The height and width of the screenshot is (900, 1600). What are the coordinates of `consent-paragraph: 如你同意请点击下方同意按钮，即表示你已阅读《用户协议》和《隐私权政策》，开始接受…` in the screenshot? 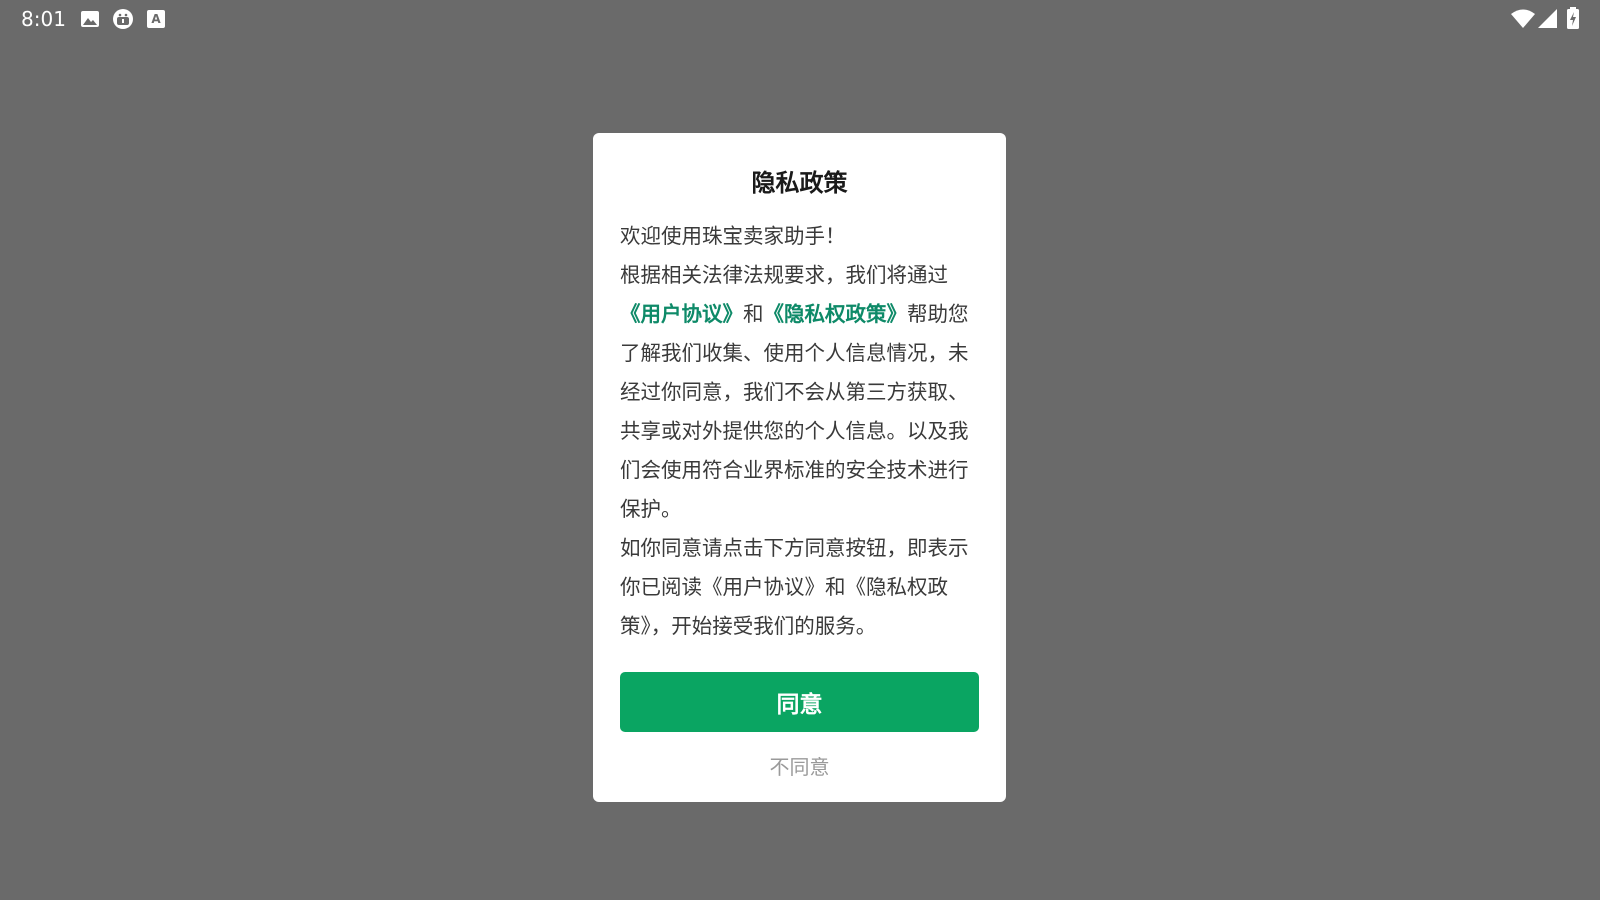 It's located at (794, 587).